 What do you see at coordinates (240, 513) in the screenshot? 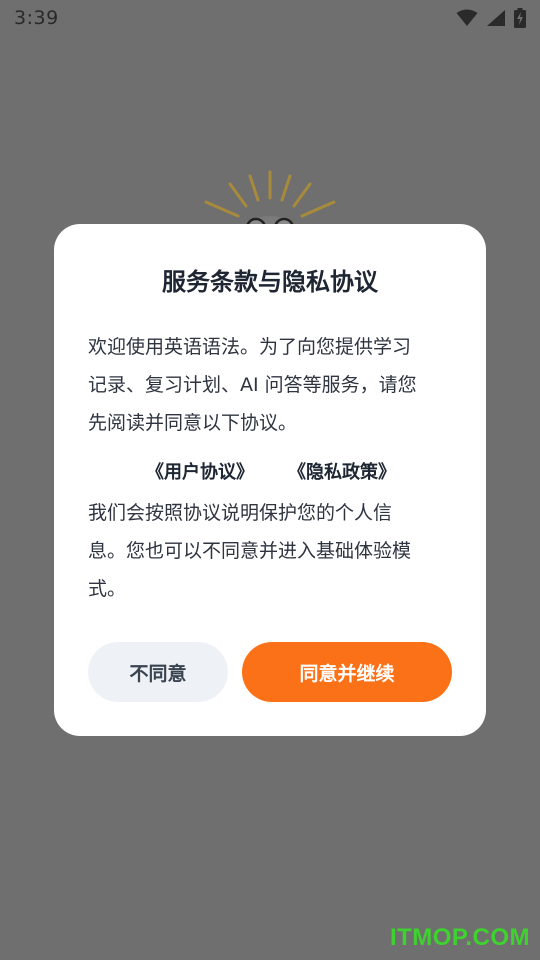
I see `detail-line: 我们会按照协议说明保护您的个人信` at bounding box center [240, 513].